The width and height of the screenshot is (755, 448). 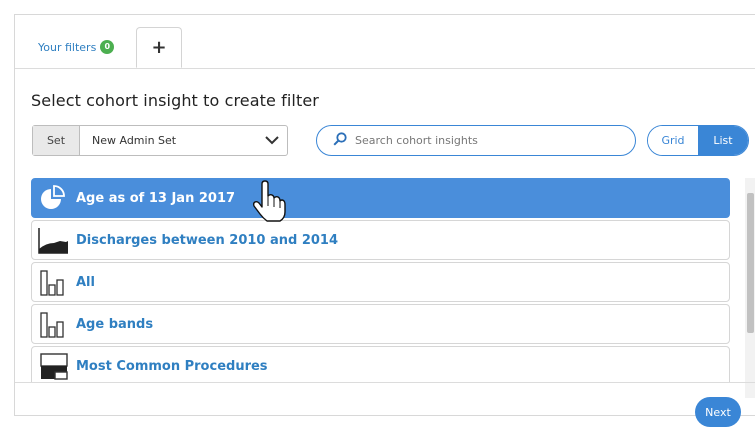 I want to click on plus-icon: +, so click(x=159, y=47).